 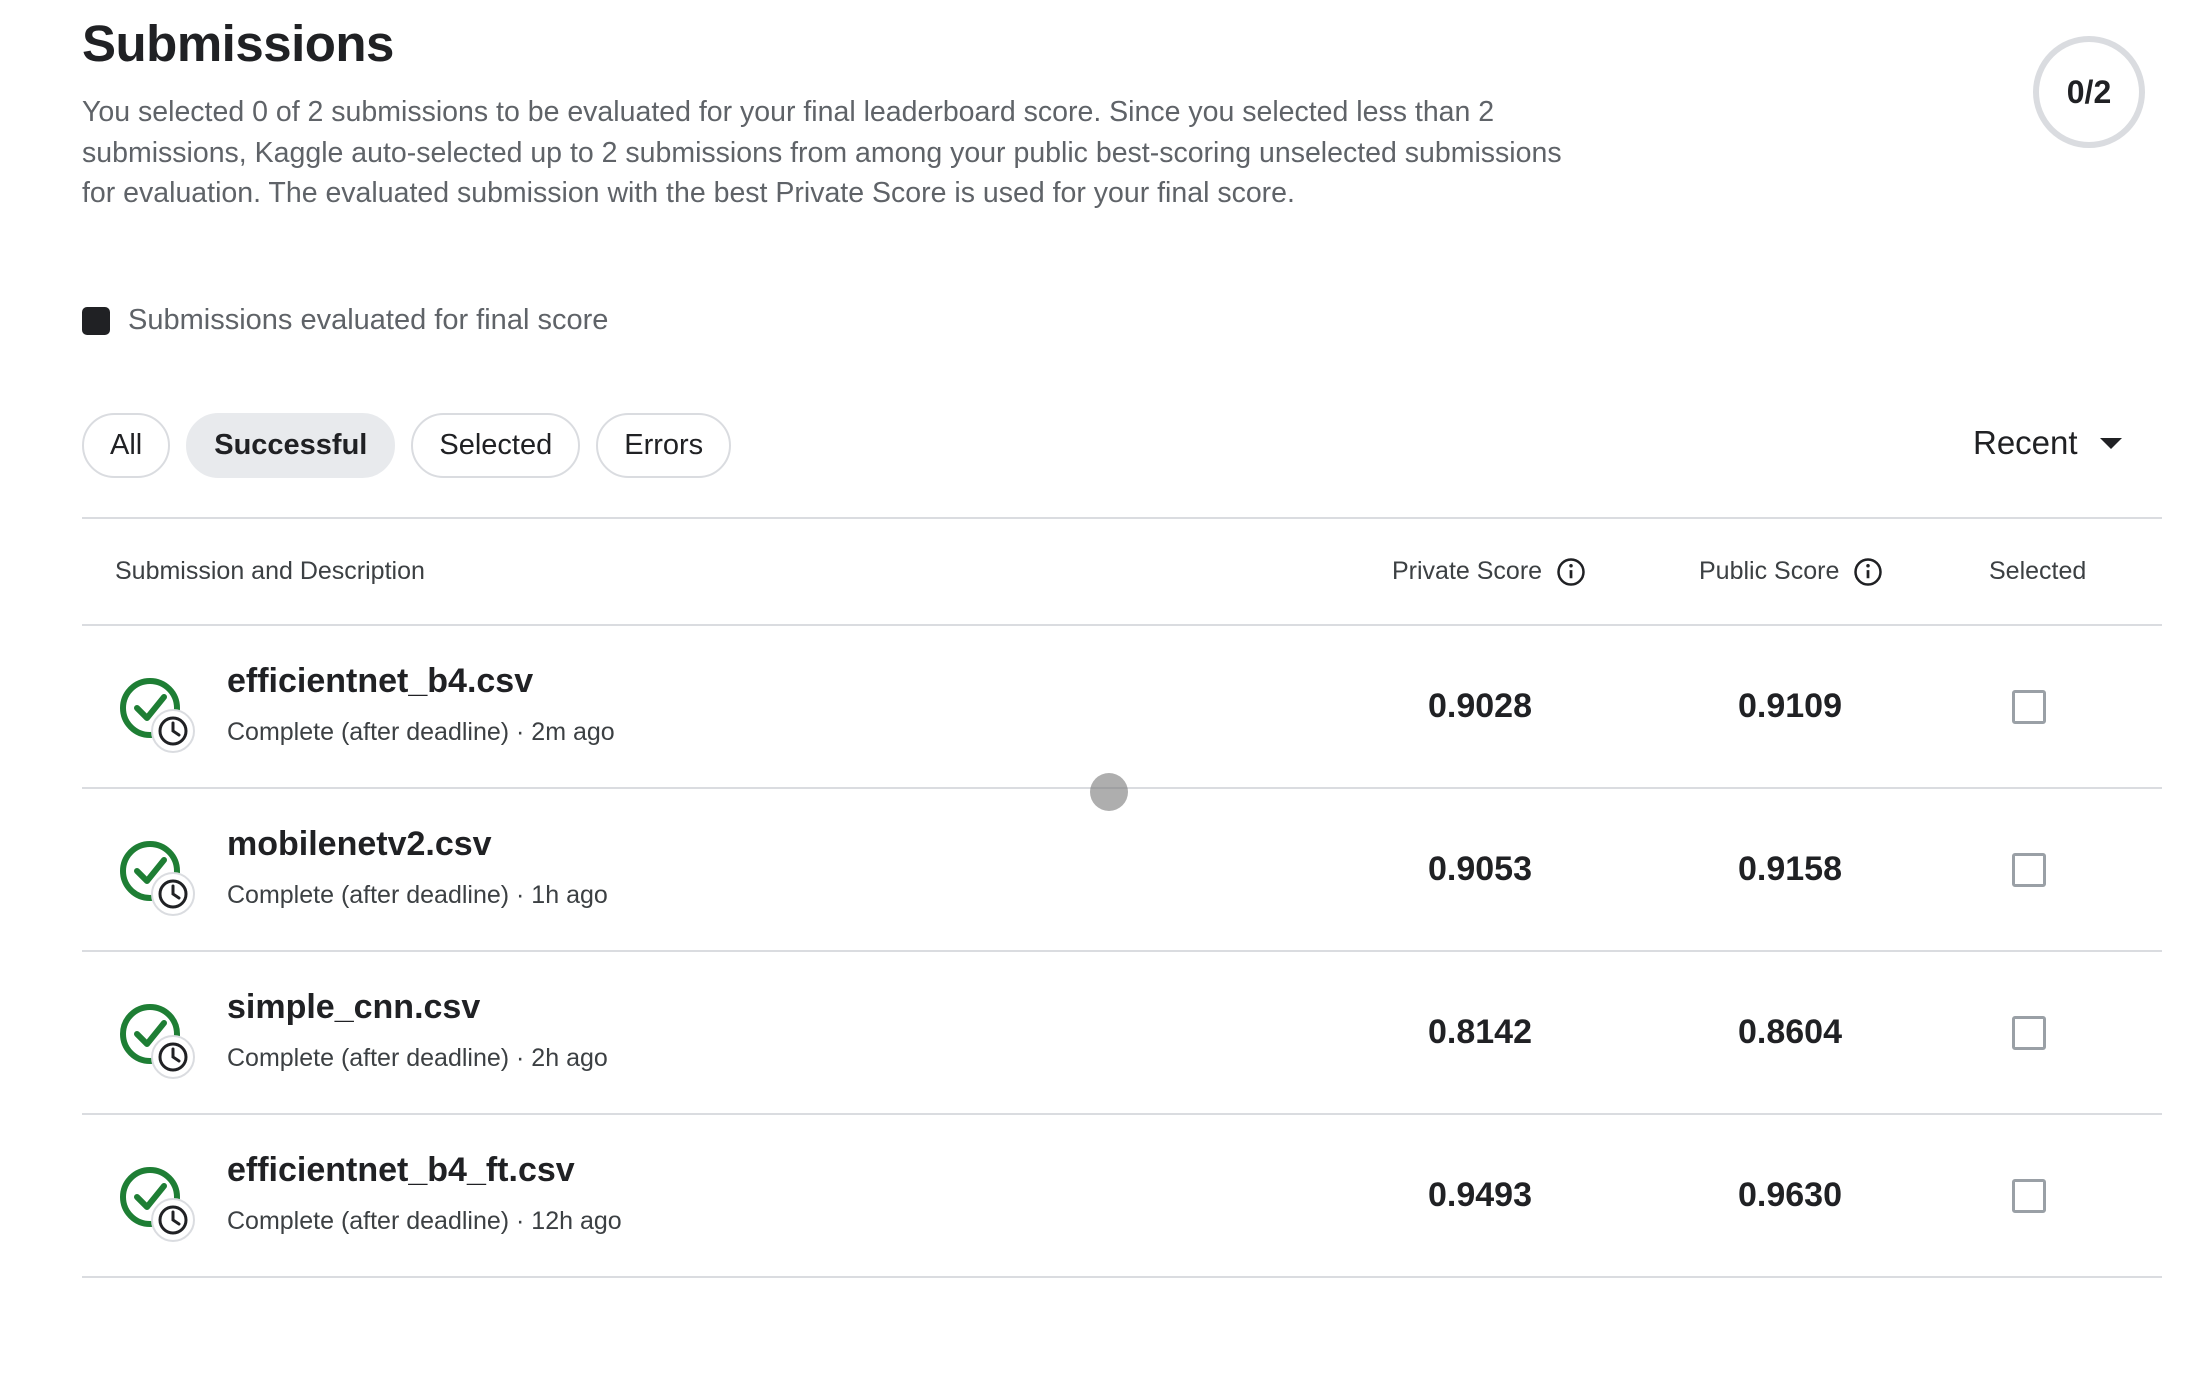 I want to click on mouse-cursor, so click(x=1109, y=792).